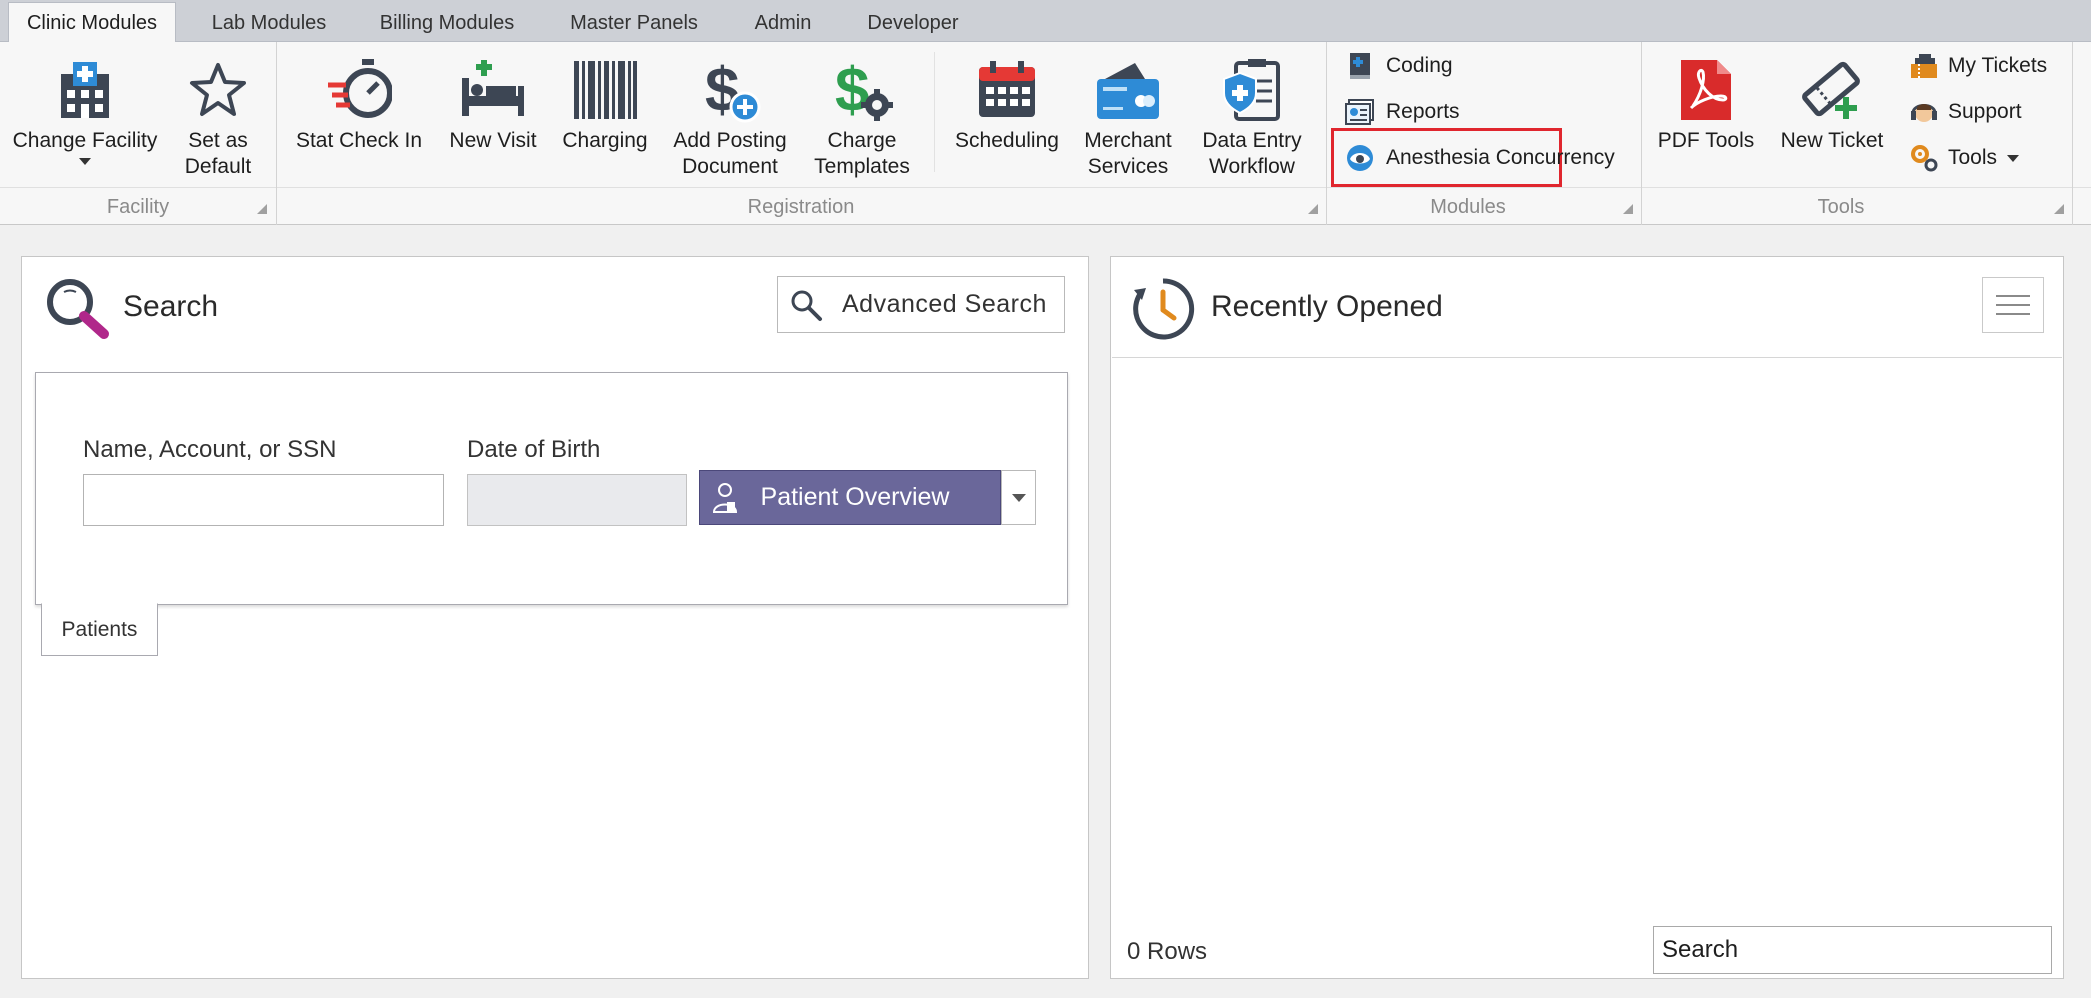  Describe the element at coordinates (577, 500) in the screenshot. I see `date-of-birth-input` at that location.